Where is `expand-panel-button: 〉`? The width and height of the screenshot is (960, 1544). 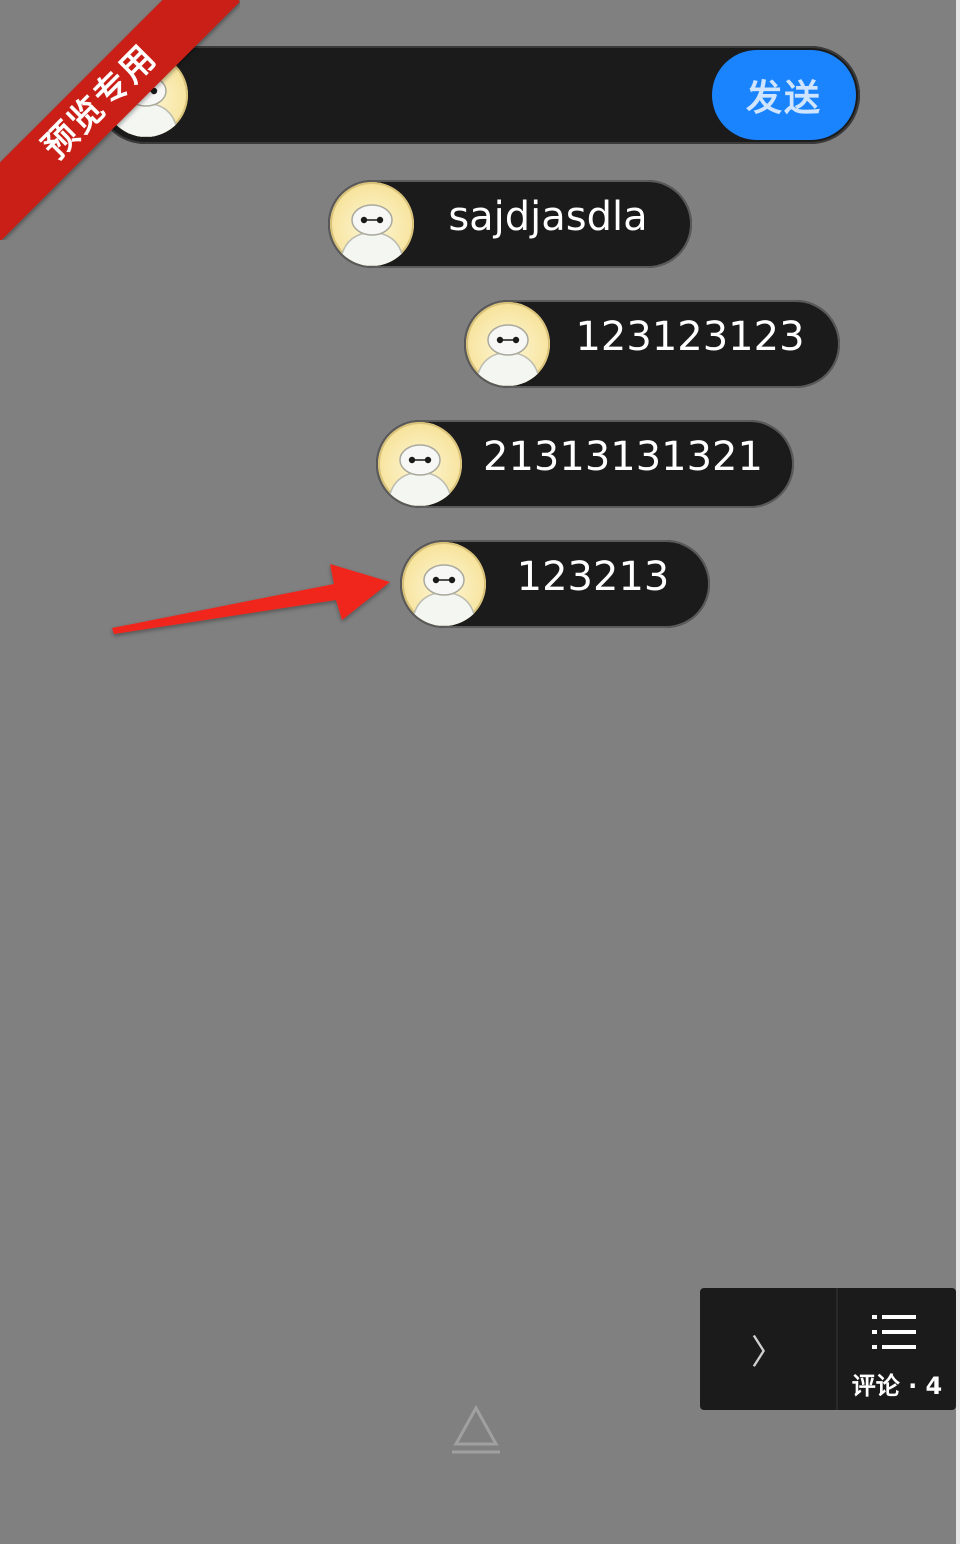 expand-panel-button: 〉 is located at coordinates (768, 1349).